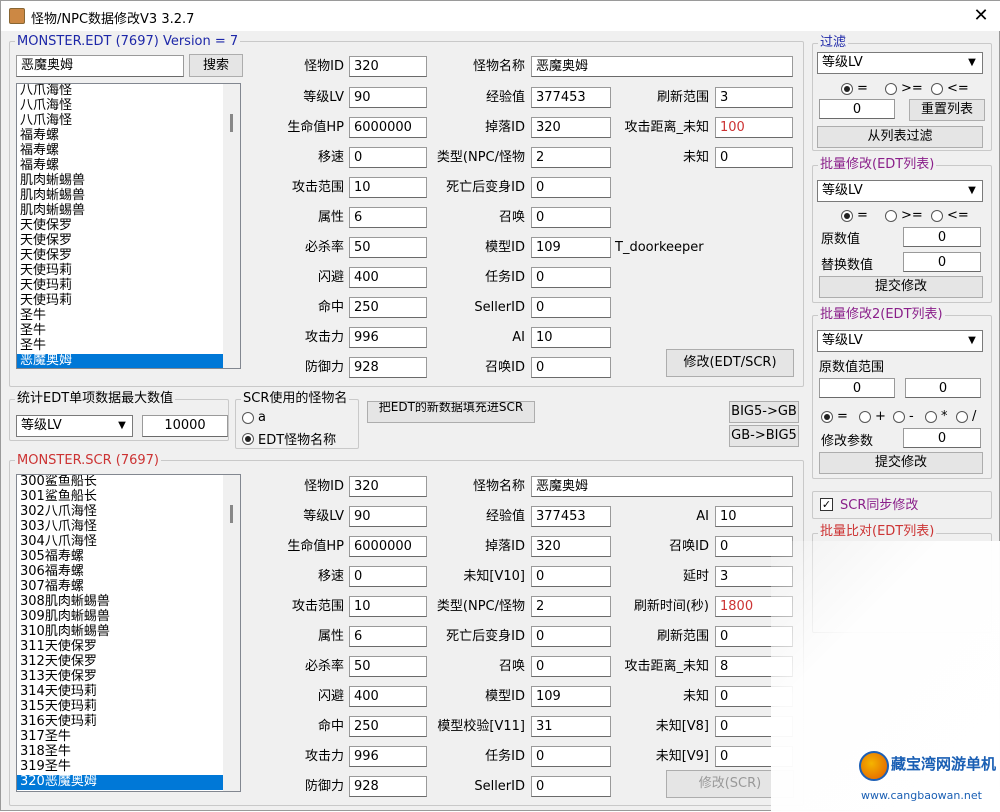  Describe the element at coordinates (128, 737) in the screenshot. I see `list-item: 317圣牛` at that location.